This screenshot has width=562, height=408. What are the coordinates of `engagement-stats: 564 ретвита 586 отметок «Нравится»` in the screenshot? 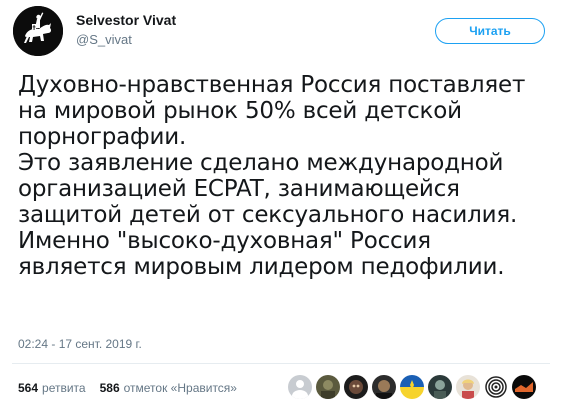 It's located at (134, 388).